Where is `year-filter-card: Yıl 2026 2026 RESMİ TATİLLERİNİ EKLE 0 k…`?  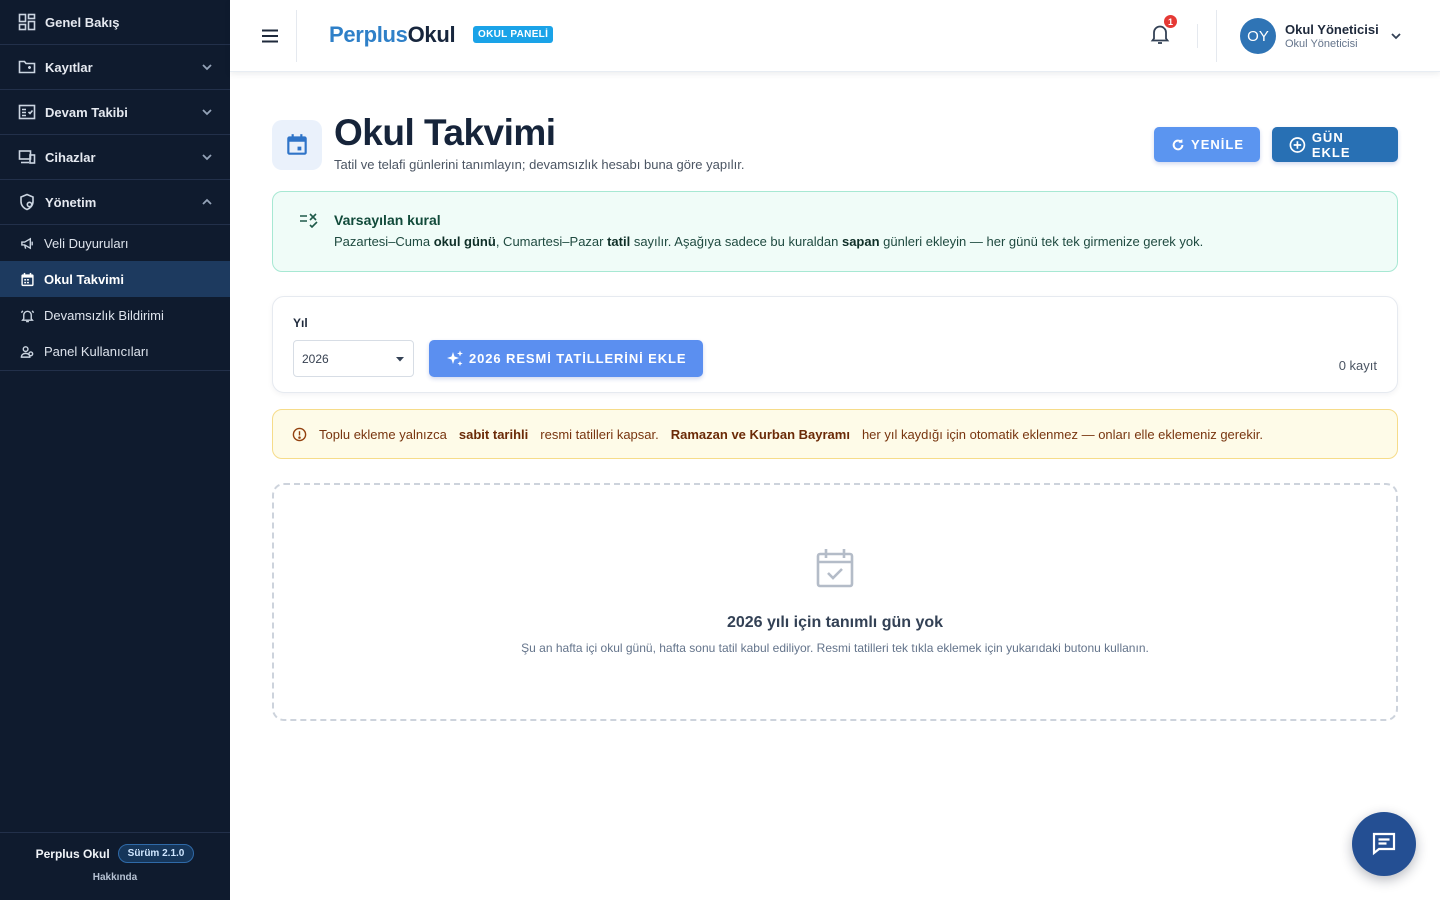 year-filter-card: Yıl 2026 2026 RESMİ TATİLLERİNİ EKLE 0 k… is located at coordinates (835, 344).